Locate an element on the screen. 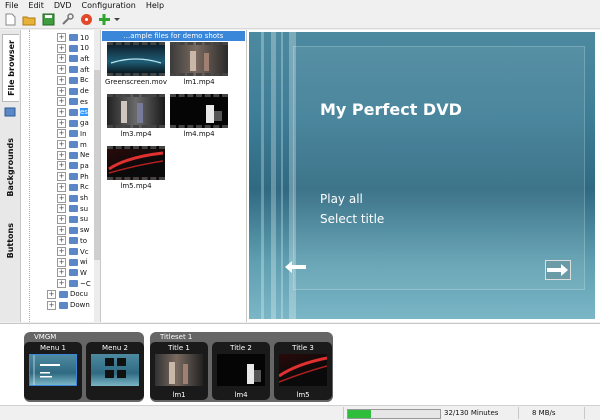 This screenshot has height=420, width=600. folder-tree-item: + Docu is located at coordinates (67, 294).